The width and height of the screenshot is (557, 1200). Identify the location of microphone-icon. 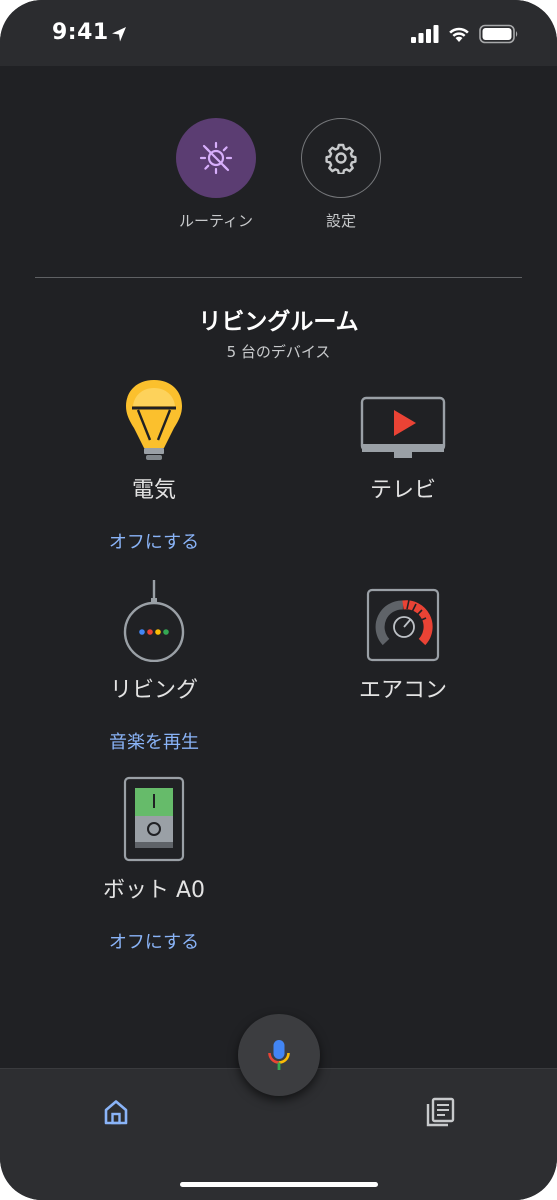
(279, 1055).